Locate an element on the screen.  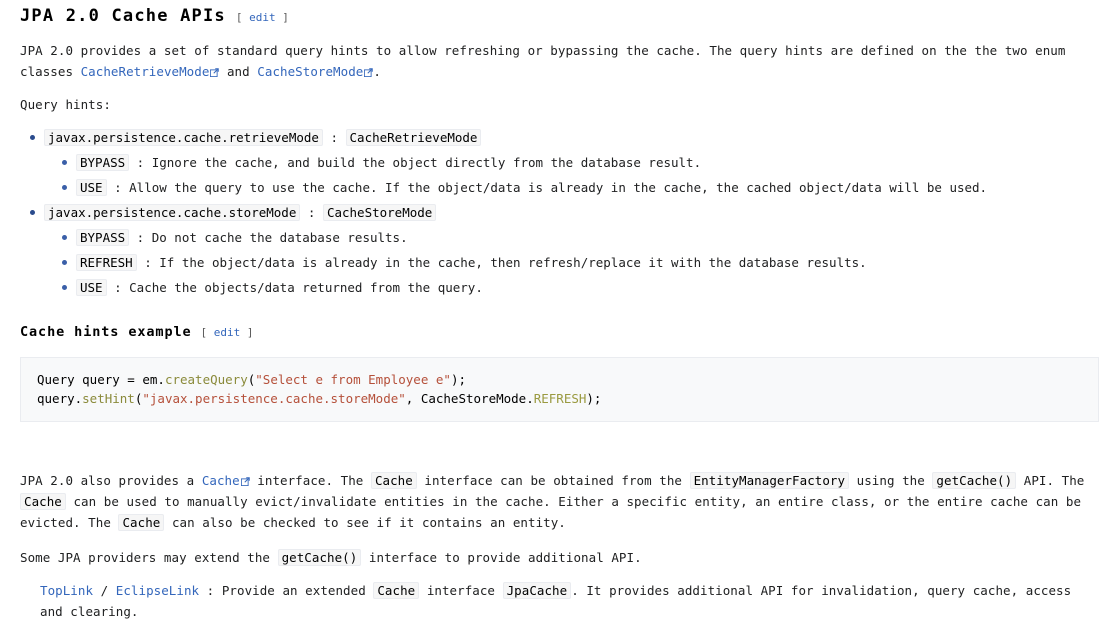
code-text: query. is located at coordinates (60, 398).